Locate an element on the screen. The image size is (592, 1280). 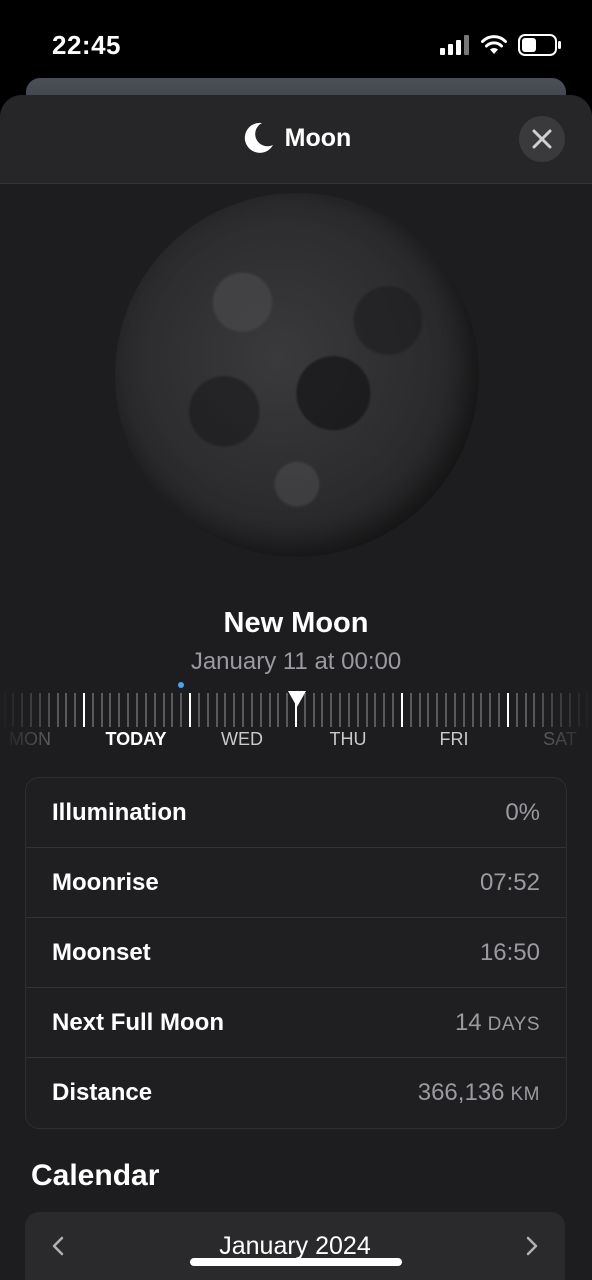
detail-row: Moonrise 07:52 is located at coordinates (296, 883).